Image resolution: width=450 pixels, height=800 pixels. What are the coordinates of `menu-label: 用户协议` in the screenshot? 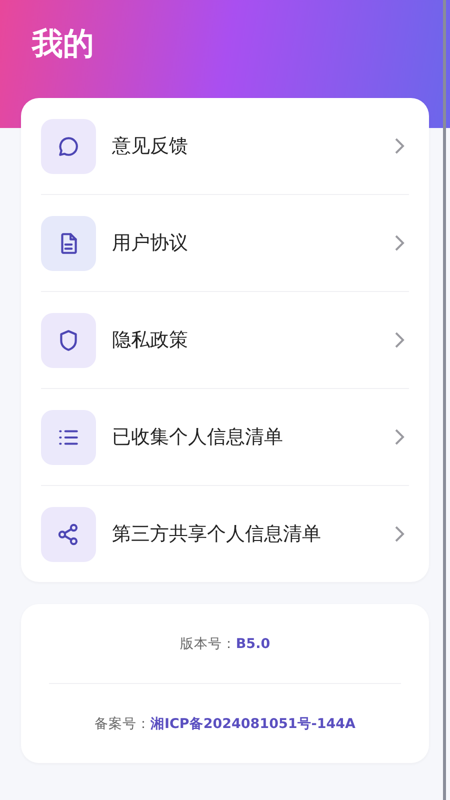 It's located at (150, 243).